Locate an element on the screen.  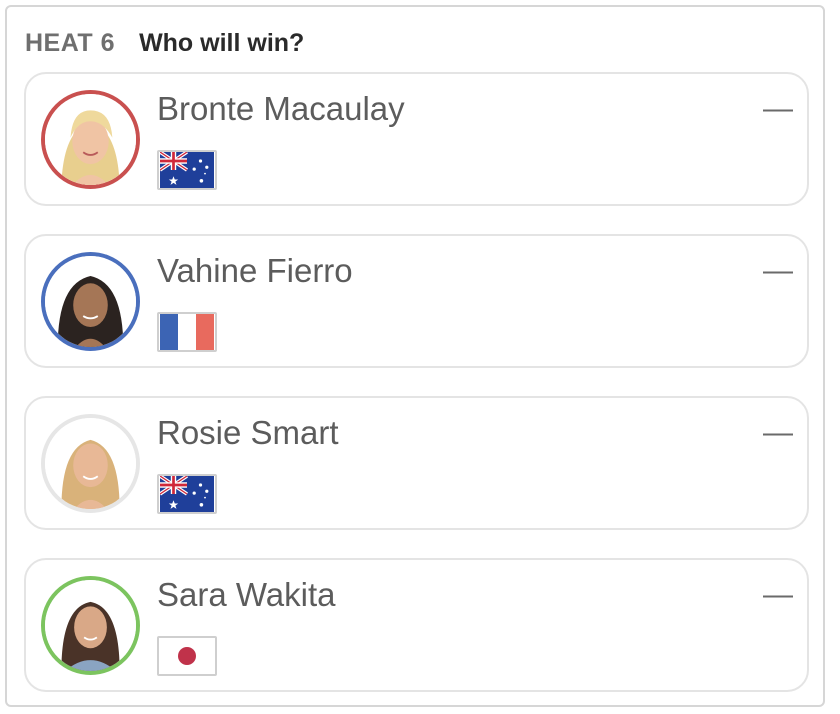
surfer-name: Bronte Macaulay is located at coordinates (281, 108).